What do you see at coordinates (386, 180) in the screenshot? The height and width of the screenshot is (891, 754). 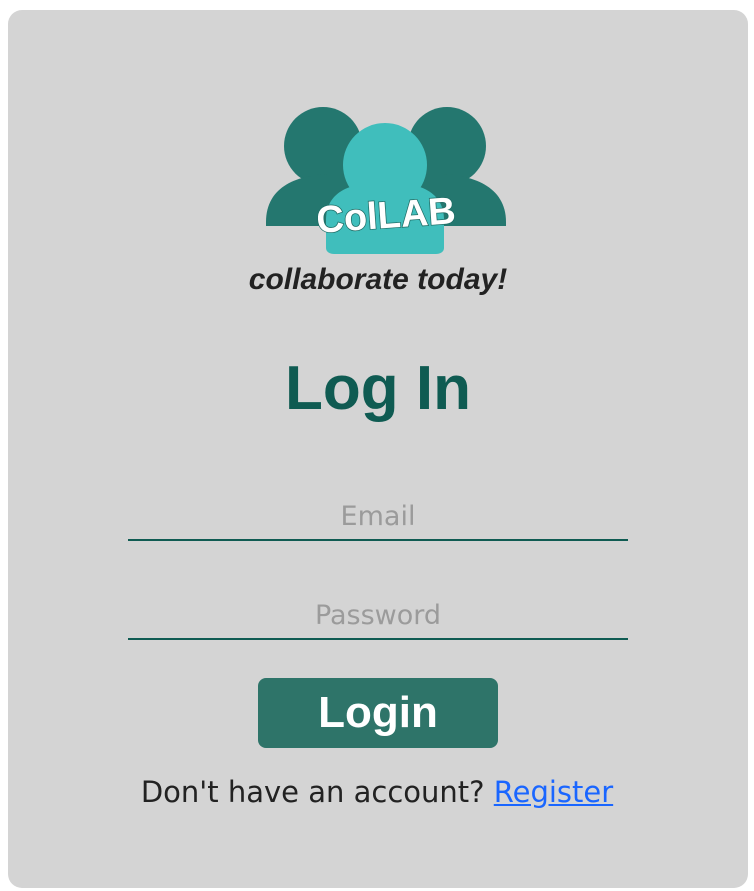 I see `collab-logo: ColLAB` at bounding box center [386, 180].